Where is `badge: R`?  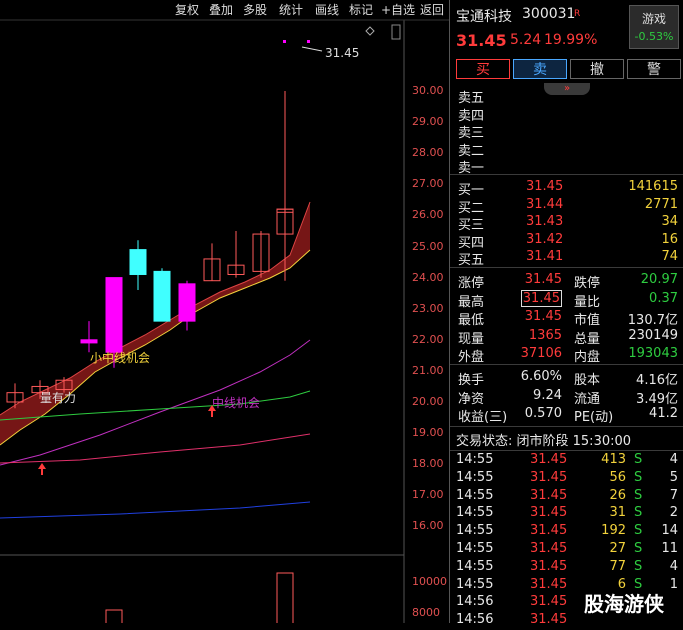 badge: R is located at coordinates (577, 14).